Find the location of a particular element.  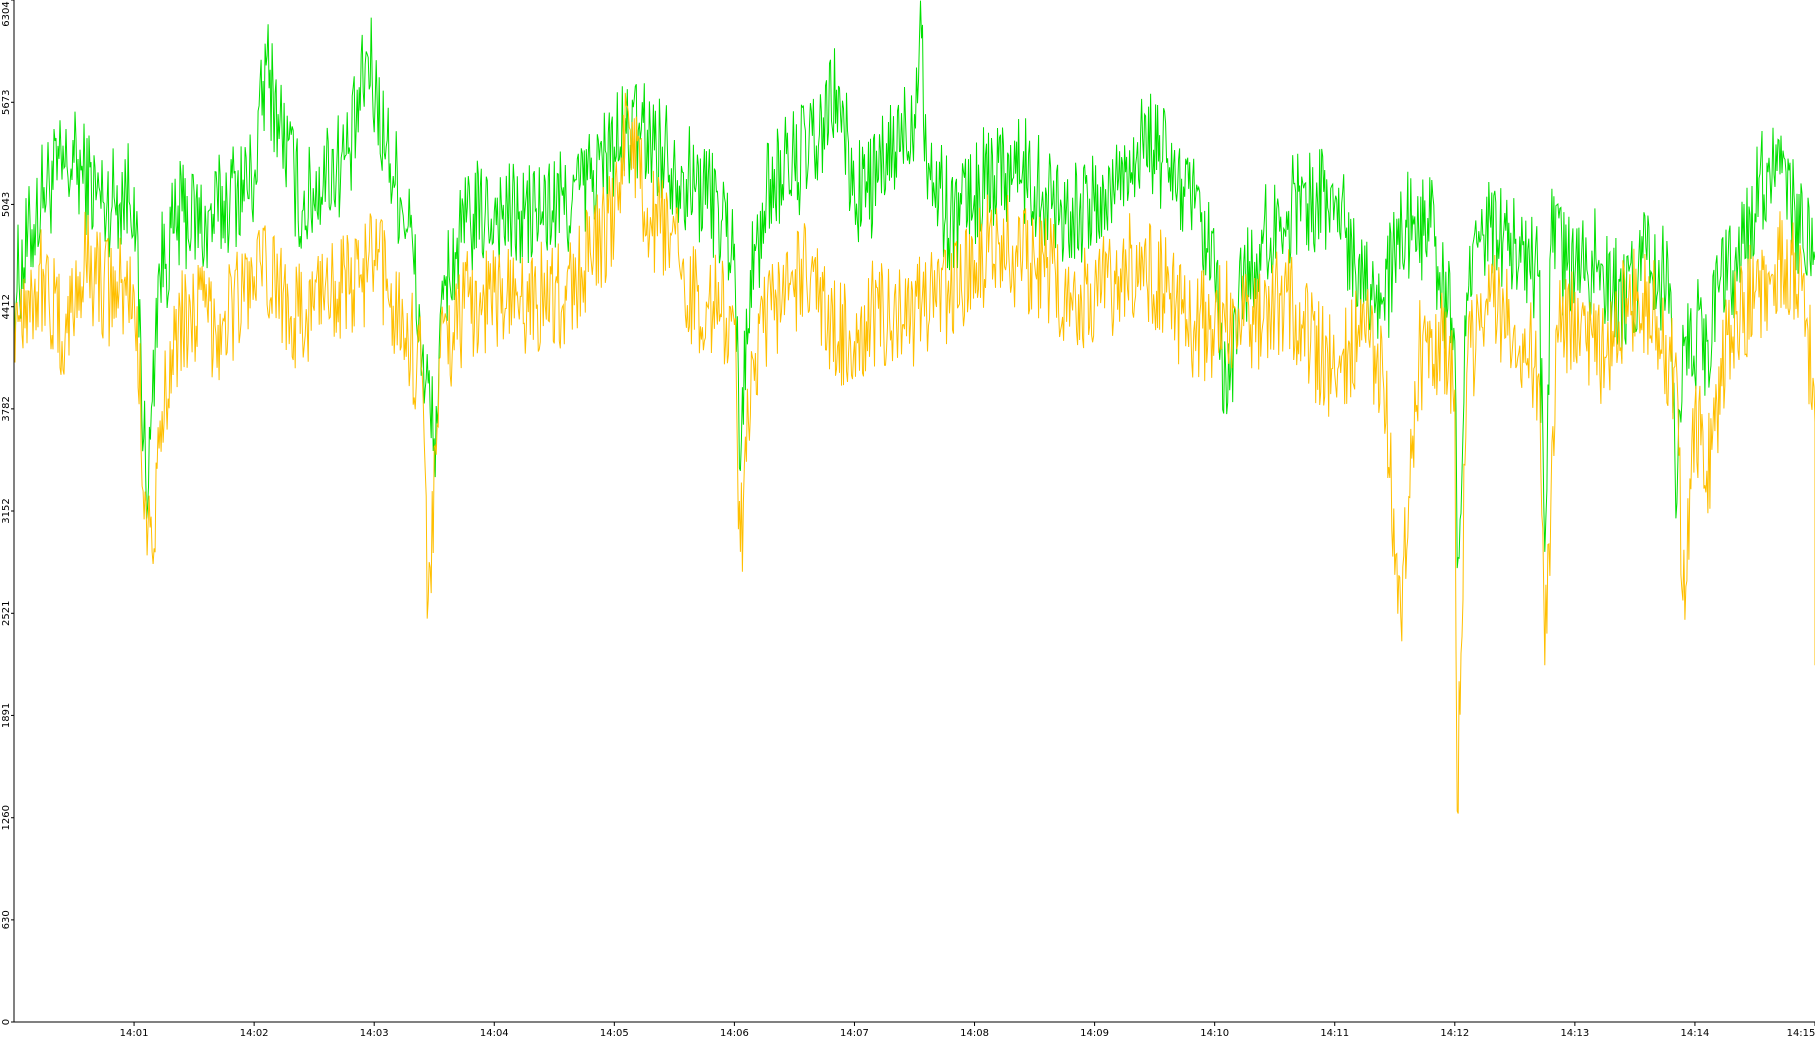

y-tick-label: 630 is located at coordinates (6, 919).